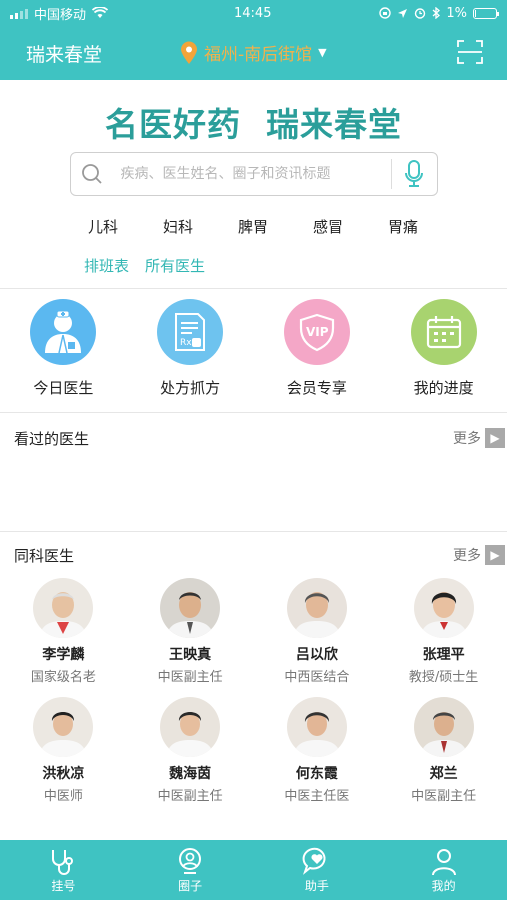  I want to click on rotation-lock-icon, so click(385, 13).